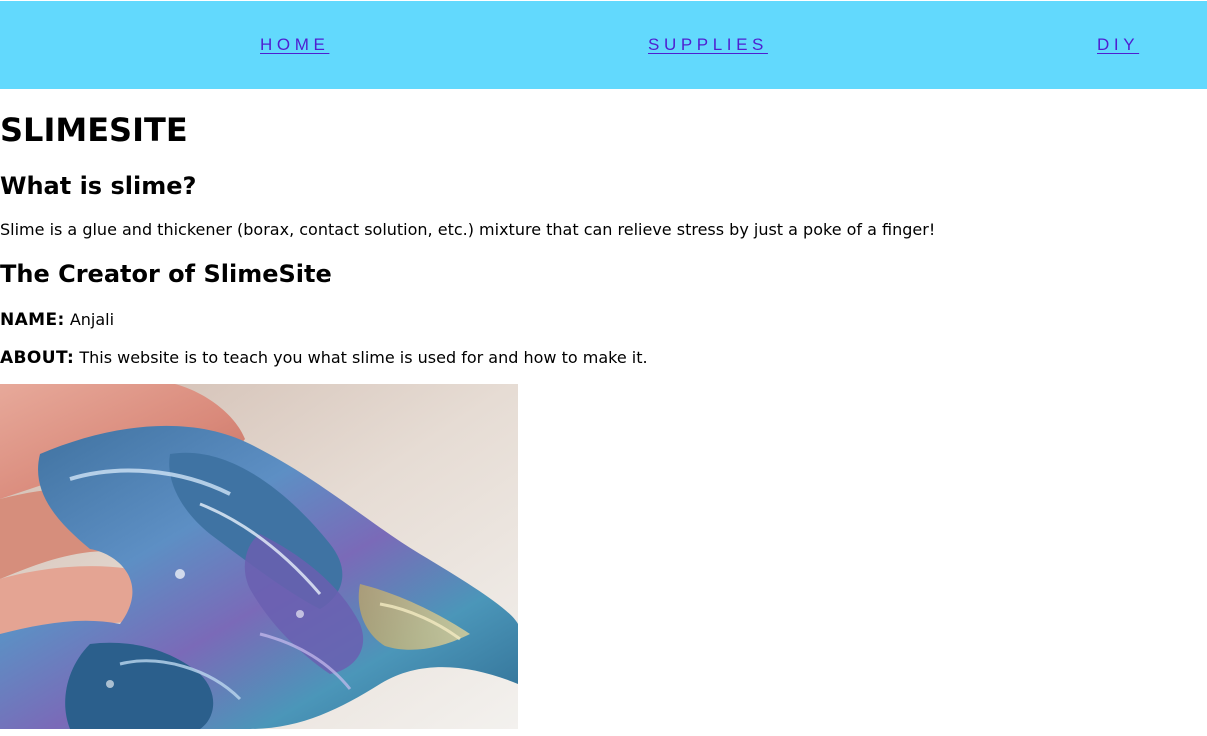 The height and width of the screenshot is (736, 1207). What do you see at coordinates (94, 130) in the screenshot?
I see `site-title: SLIMESITE` at bounding box center [94, 130].